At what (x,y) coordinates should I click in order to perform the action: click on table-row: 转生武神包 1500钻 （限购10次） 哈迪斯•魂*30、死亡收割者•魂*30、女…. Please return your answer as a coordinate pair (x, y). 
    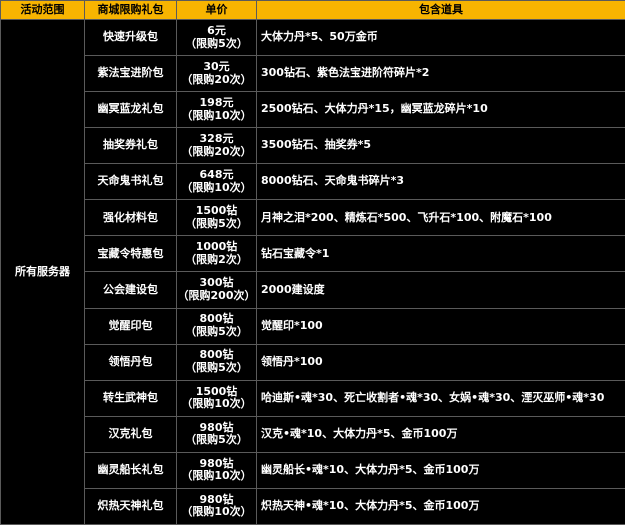
    Looking at the image, I should click on (313, 398).